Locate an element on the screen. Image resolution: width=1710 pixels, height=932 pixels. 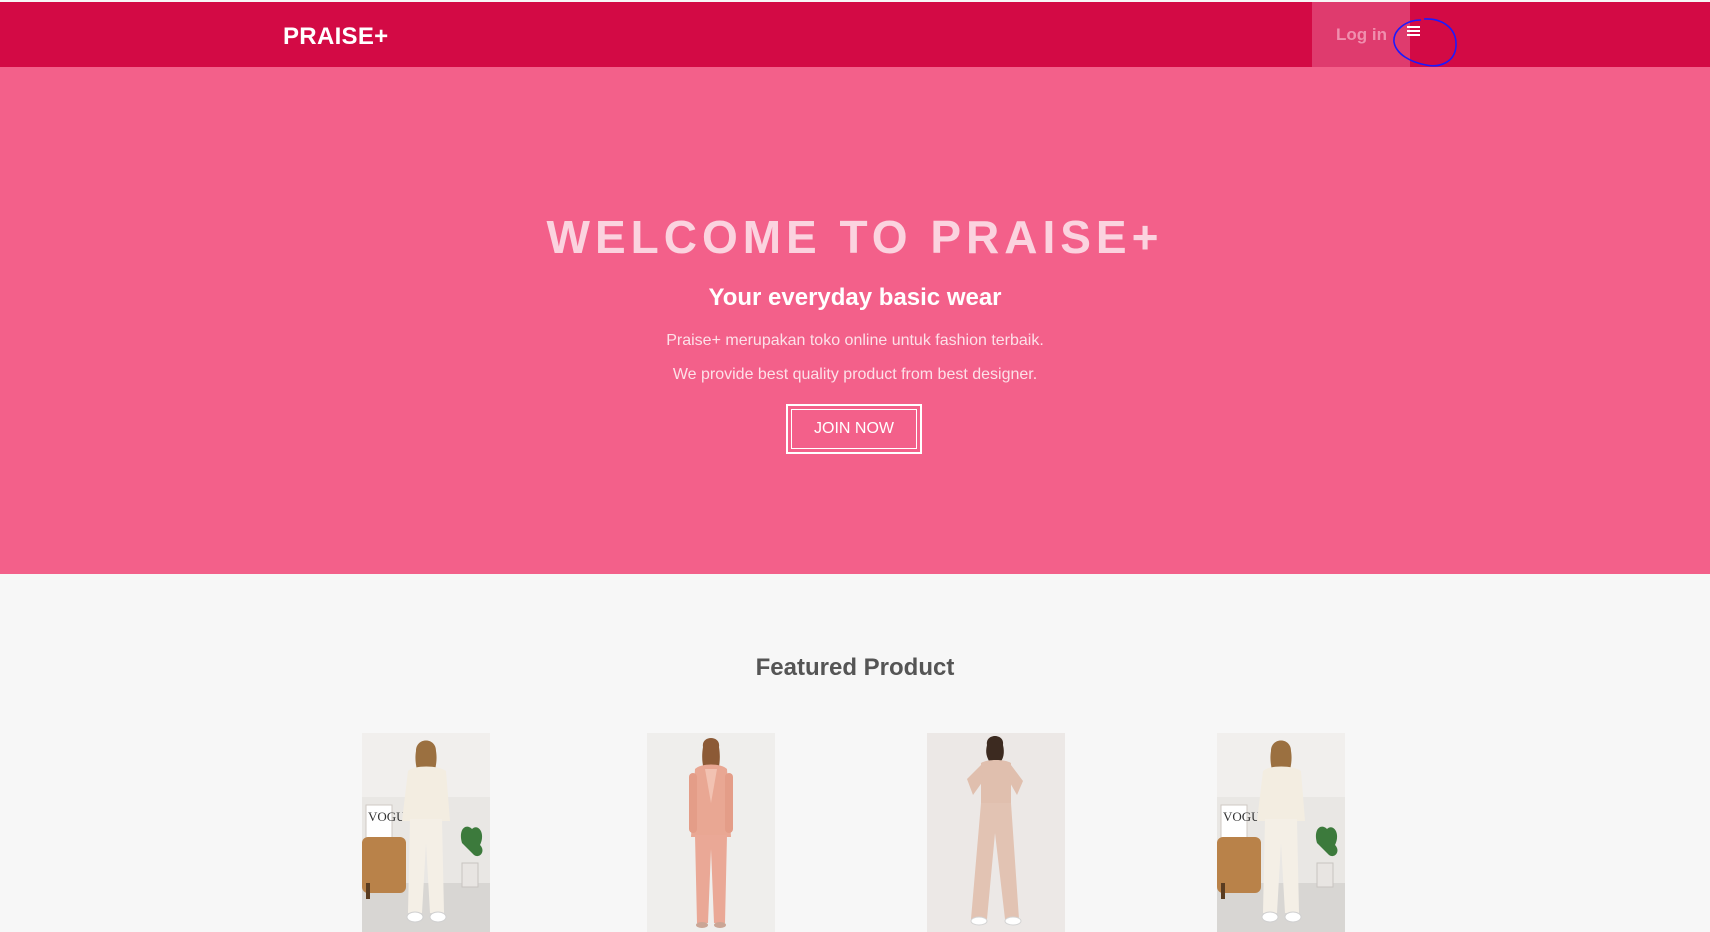
hamburger-menu-icon is located at coordinates (1413, 31).